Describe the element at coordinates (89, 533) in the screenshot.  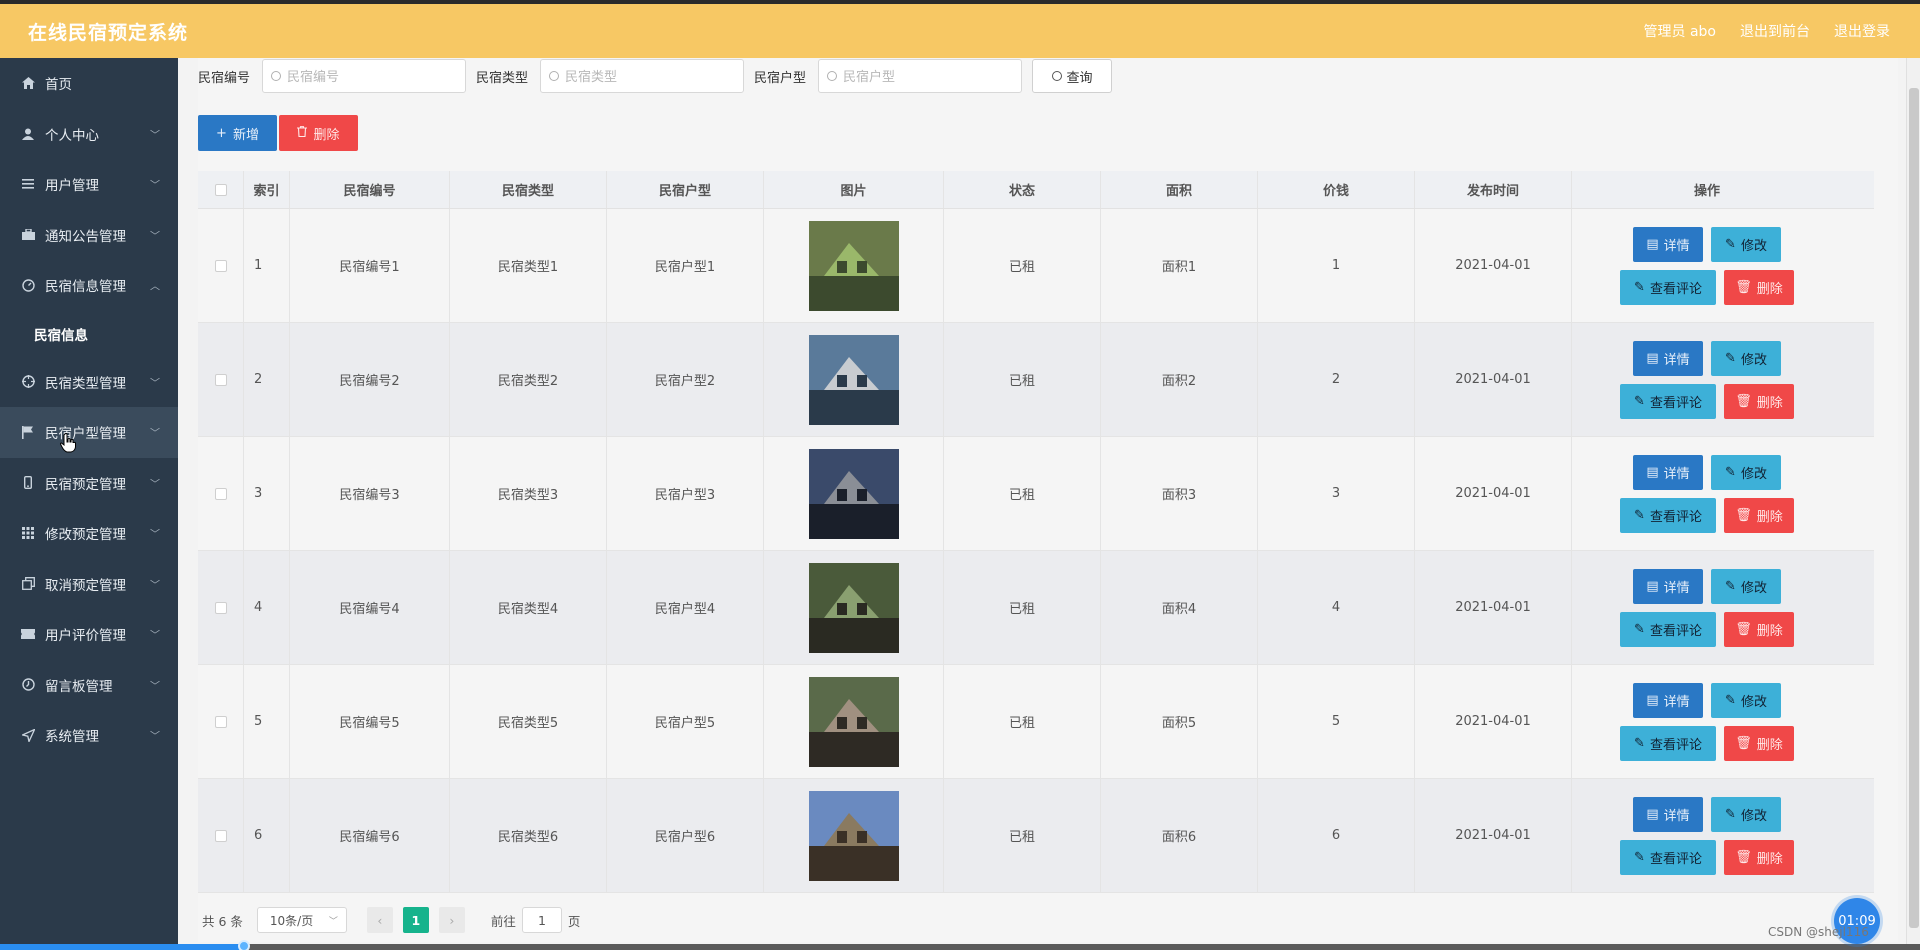
I see `sidebar-item-modify-booking-management: 修改预定管理 ﹀` at that location.